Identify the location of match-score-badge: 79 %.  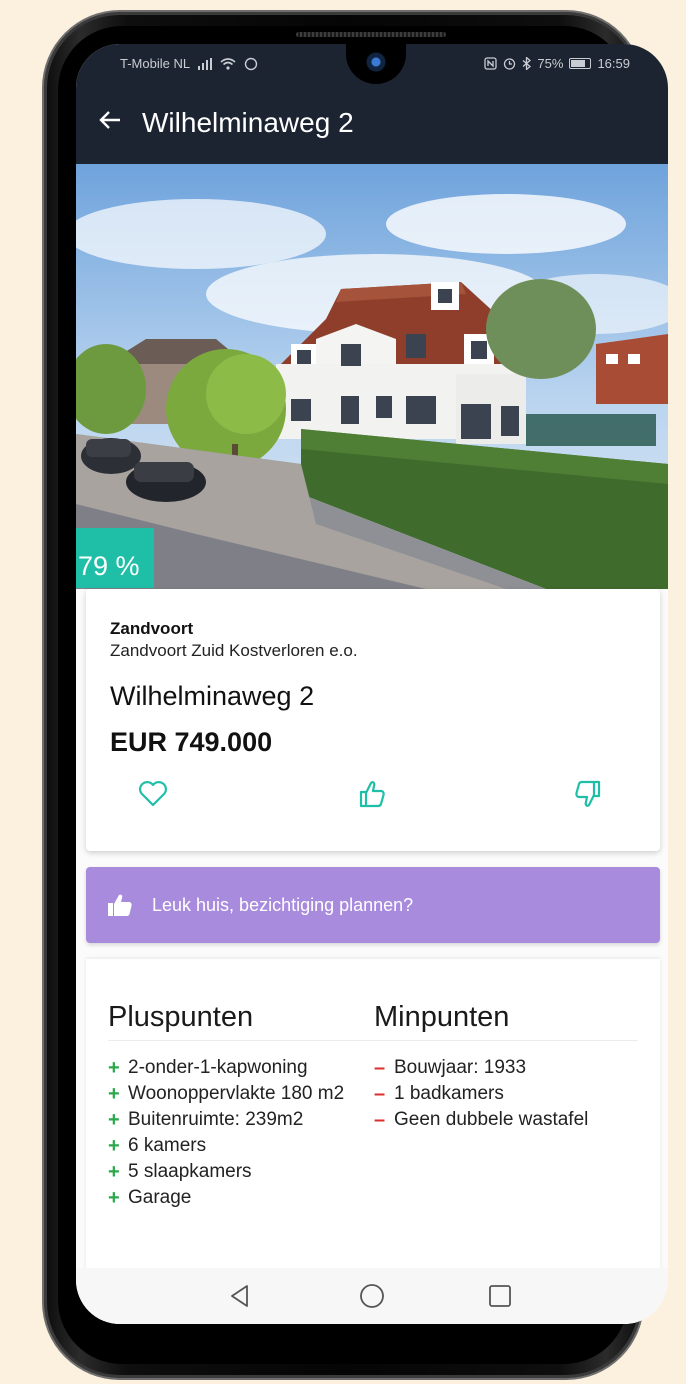
(115, 558).